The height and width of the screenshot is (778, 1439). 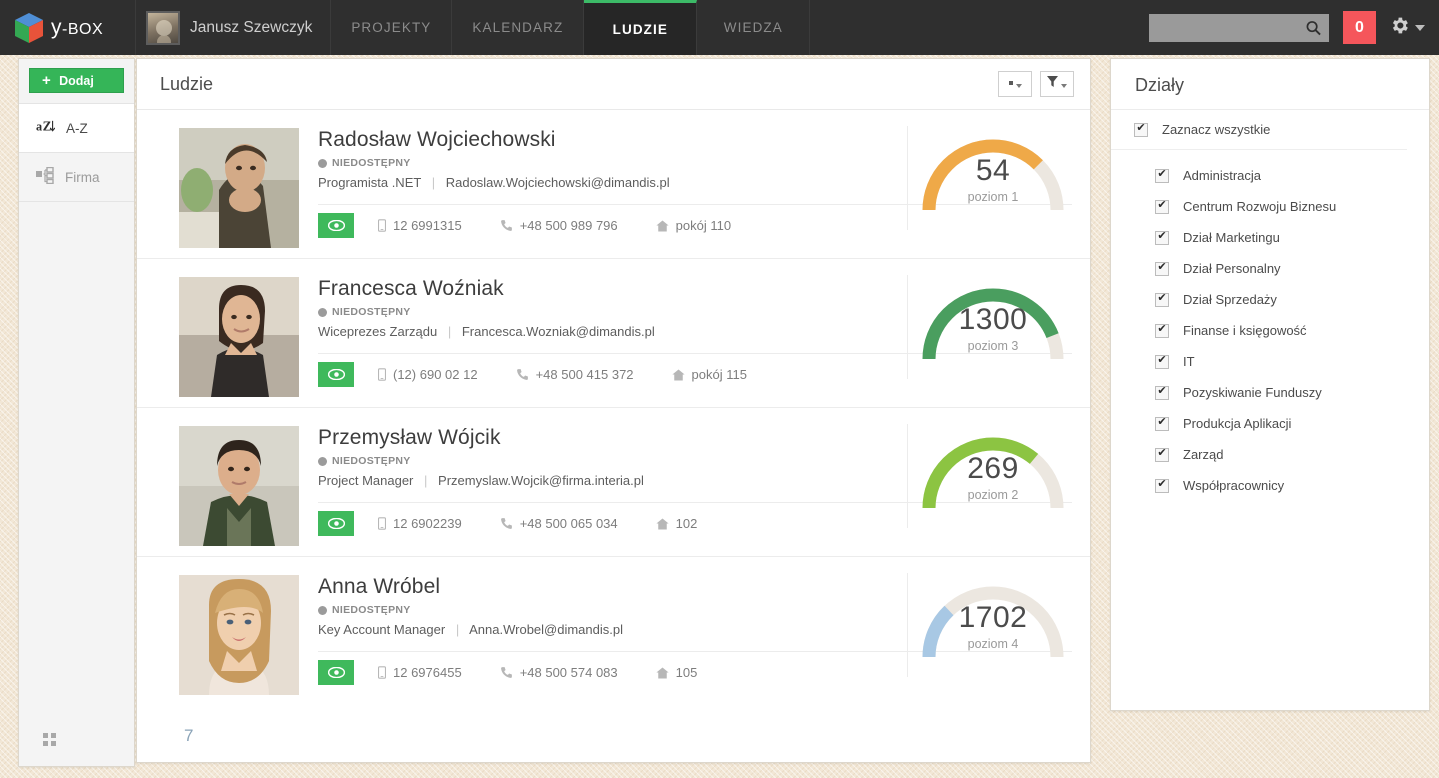 I want to click on person-role: Wiceprezes Zarządu, so click(x=378, y=331).